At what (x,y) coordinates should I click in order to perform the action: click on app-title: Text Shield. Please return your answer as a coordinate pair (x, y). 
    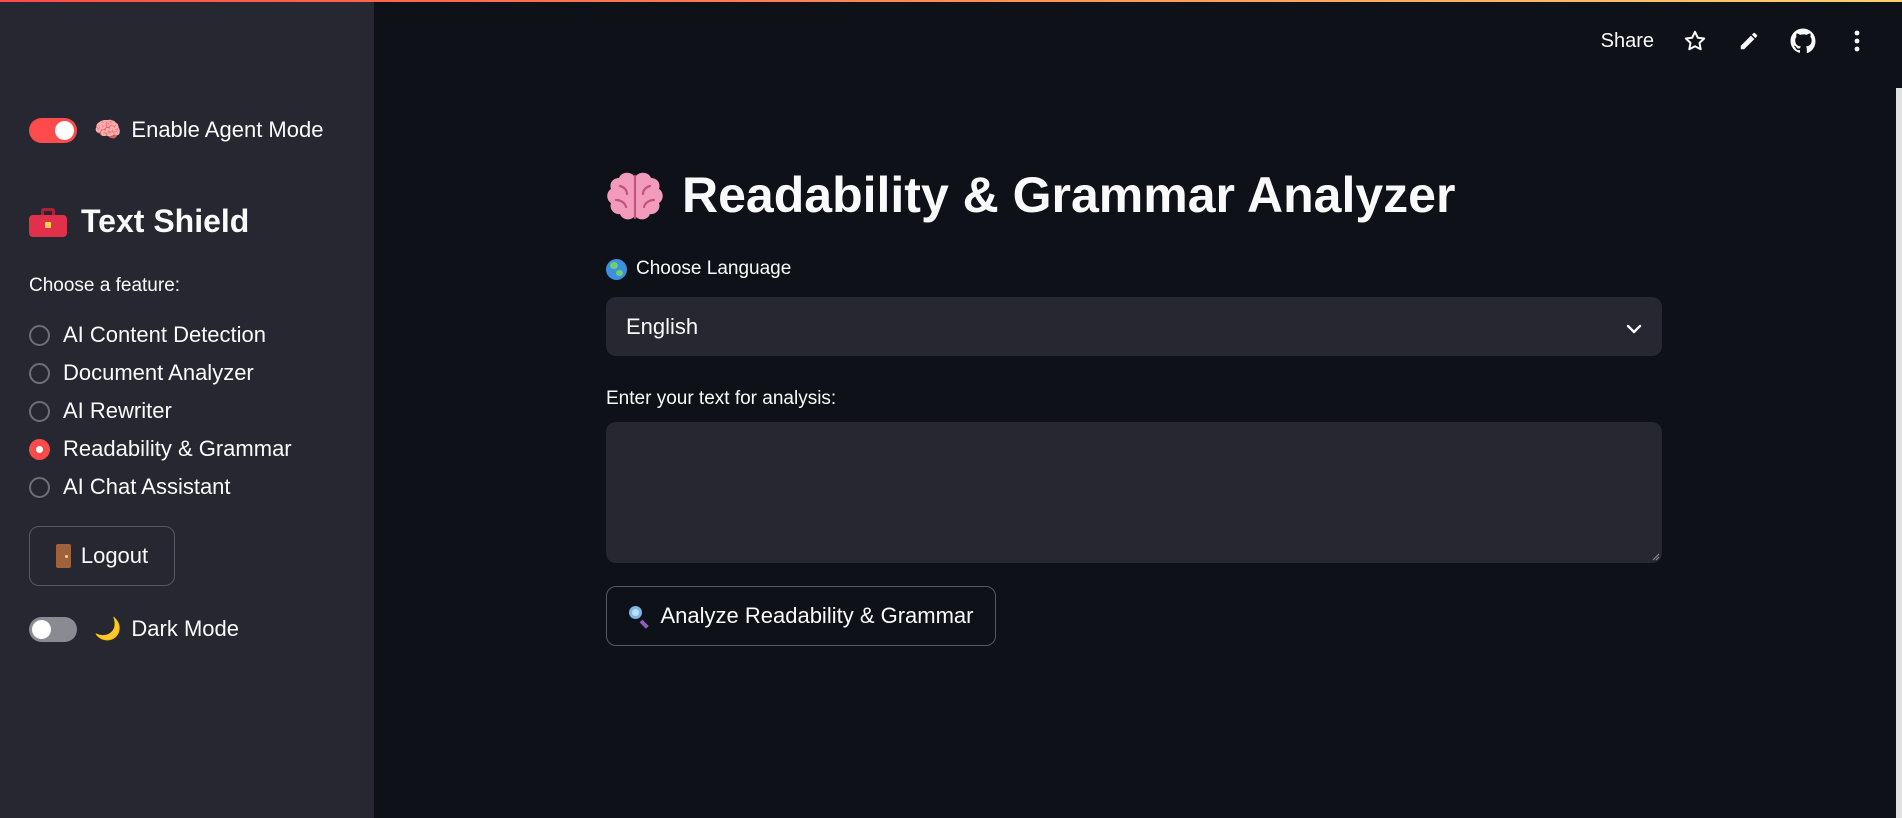
    Looking at the image, I should click on (165, 221).